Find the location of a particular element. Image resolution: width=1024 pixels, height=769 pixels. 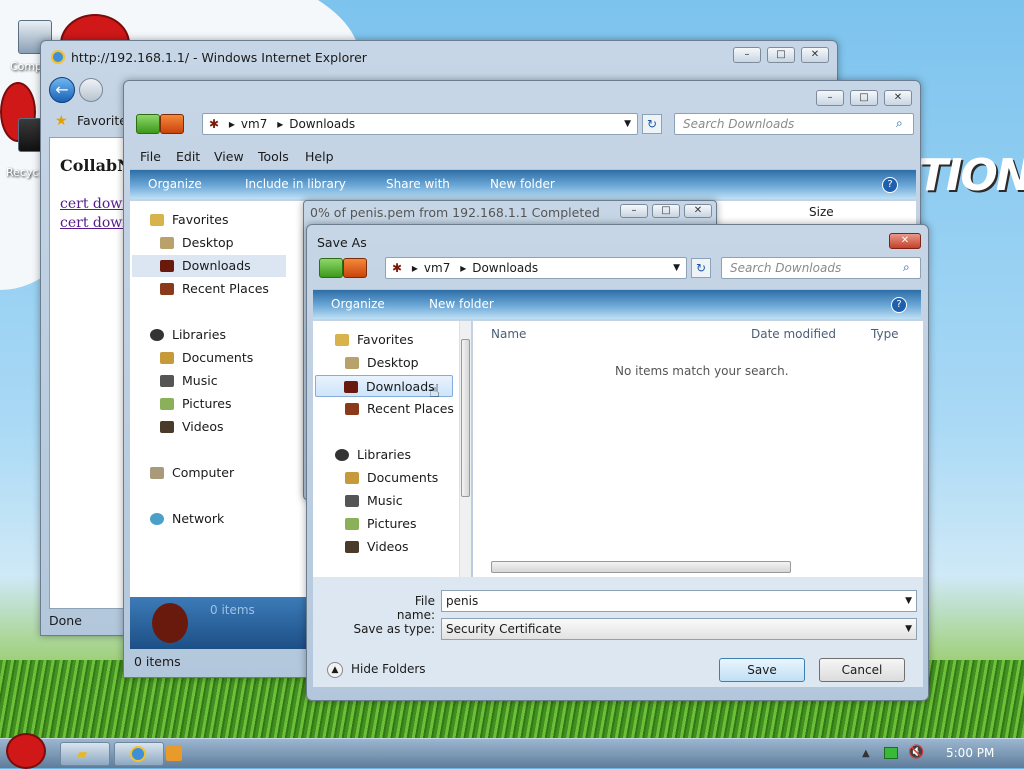

downloads-folder-icon is located at coordinates (170, 623).